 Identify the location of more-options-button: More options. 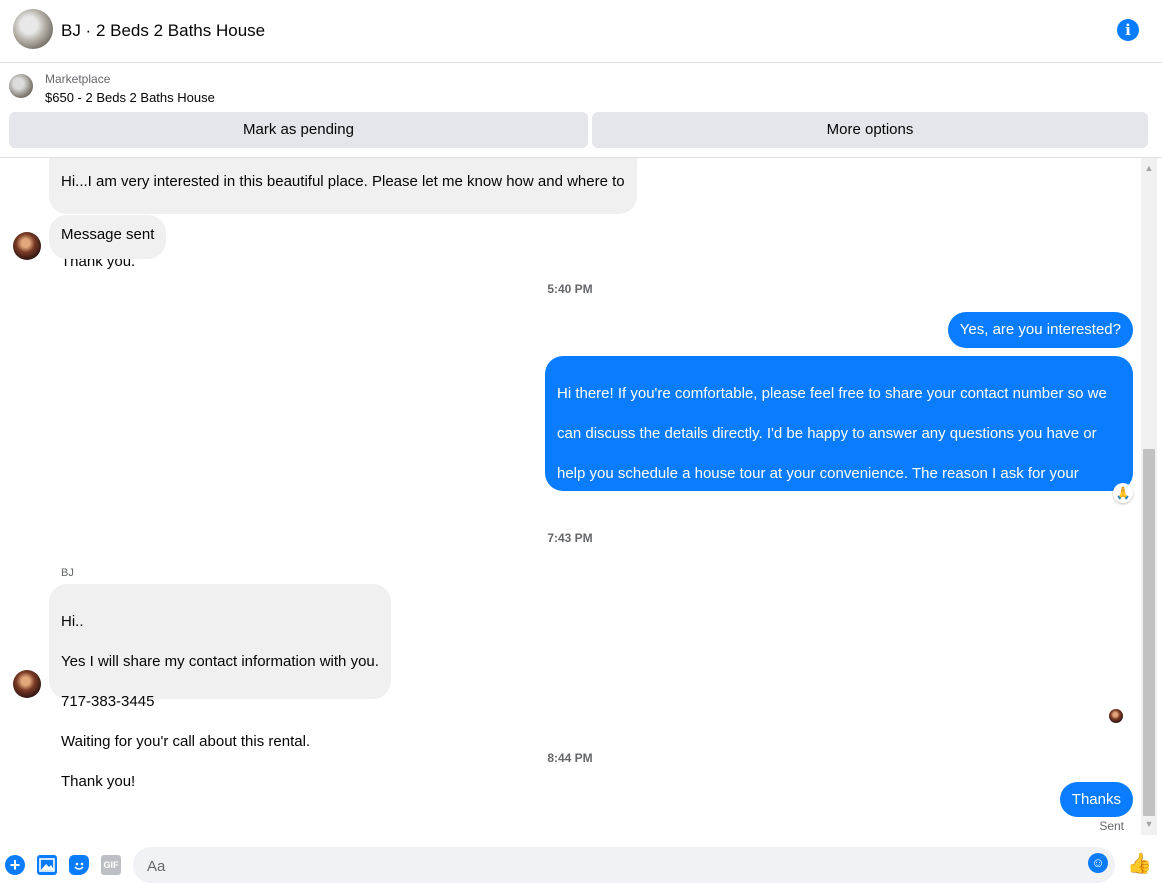
(870, 130).